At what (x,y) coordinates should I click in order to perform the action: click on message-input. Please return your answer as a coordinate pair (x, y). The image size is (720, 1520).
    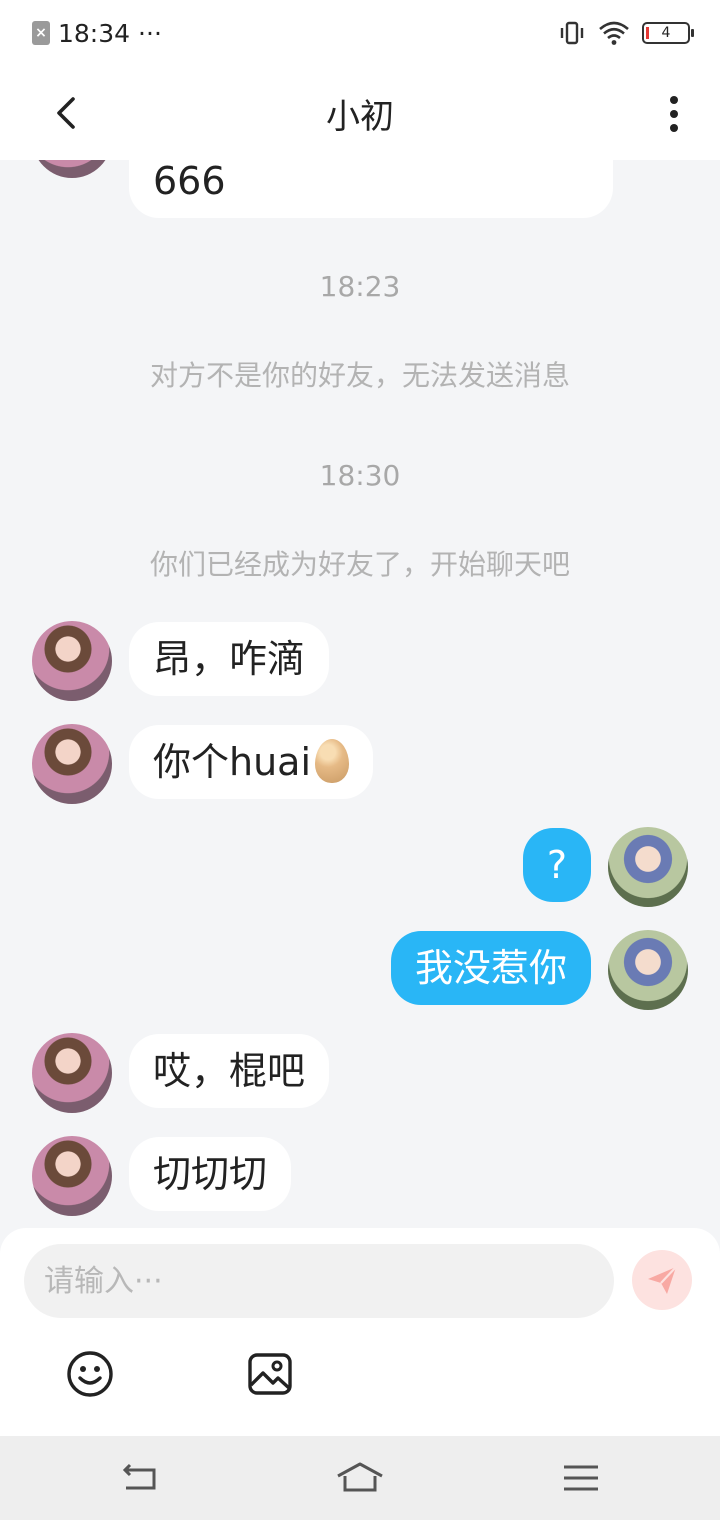
    Looking at the image, I should click on (319, 1281).